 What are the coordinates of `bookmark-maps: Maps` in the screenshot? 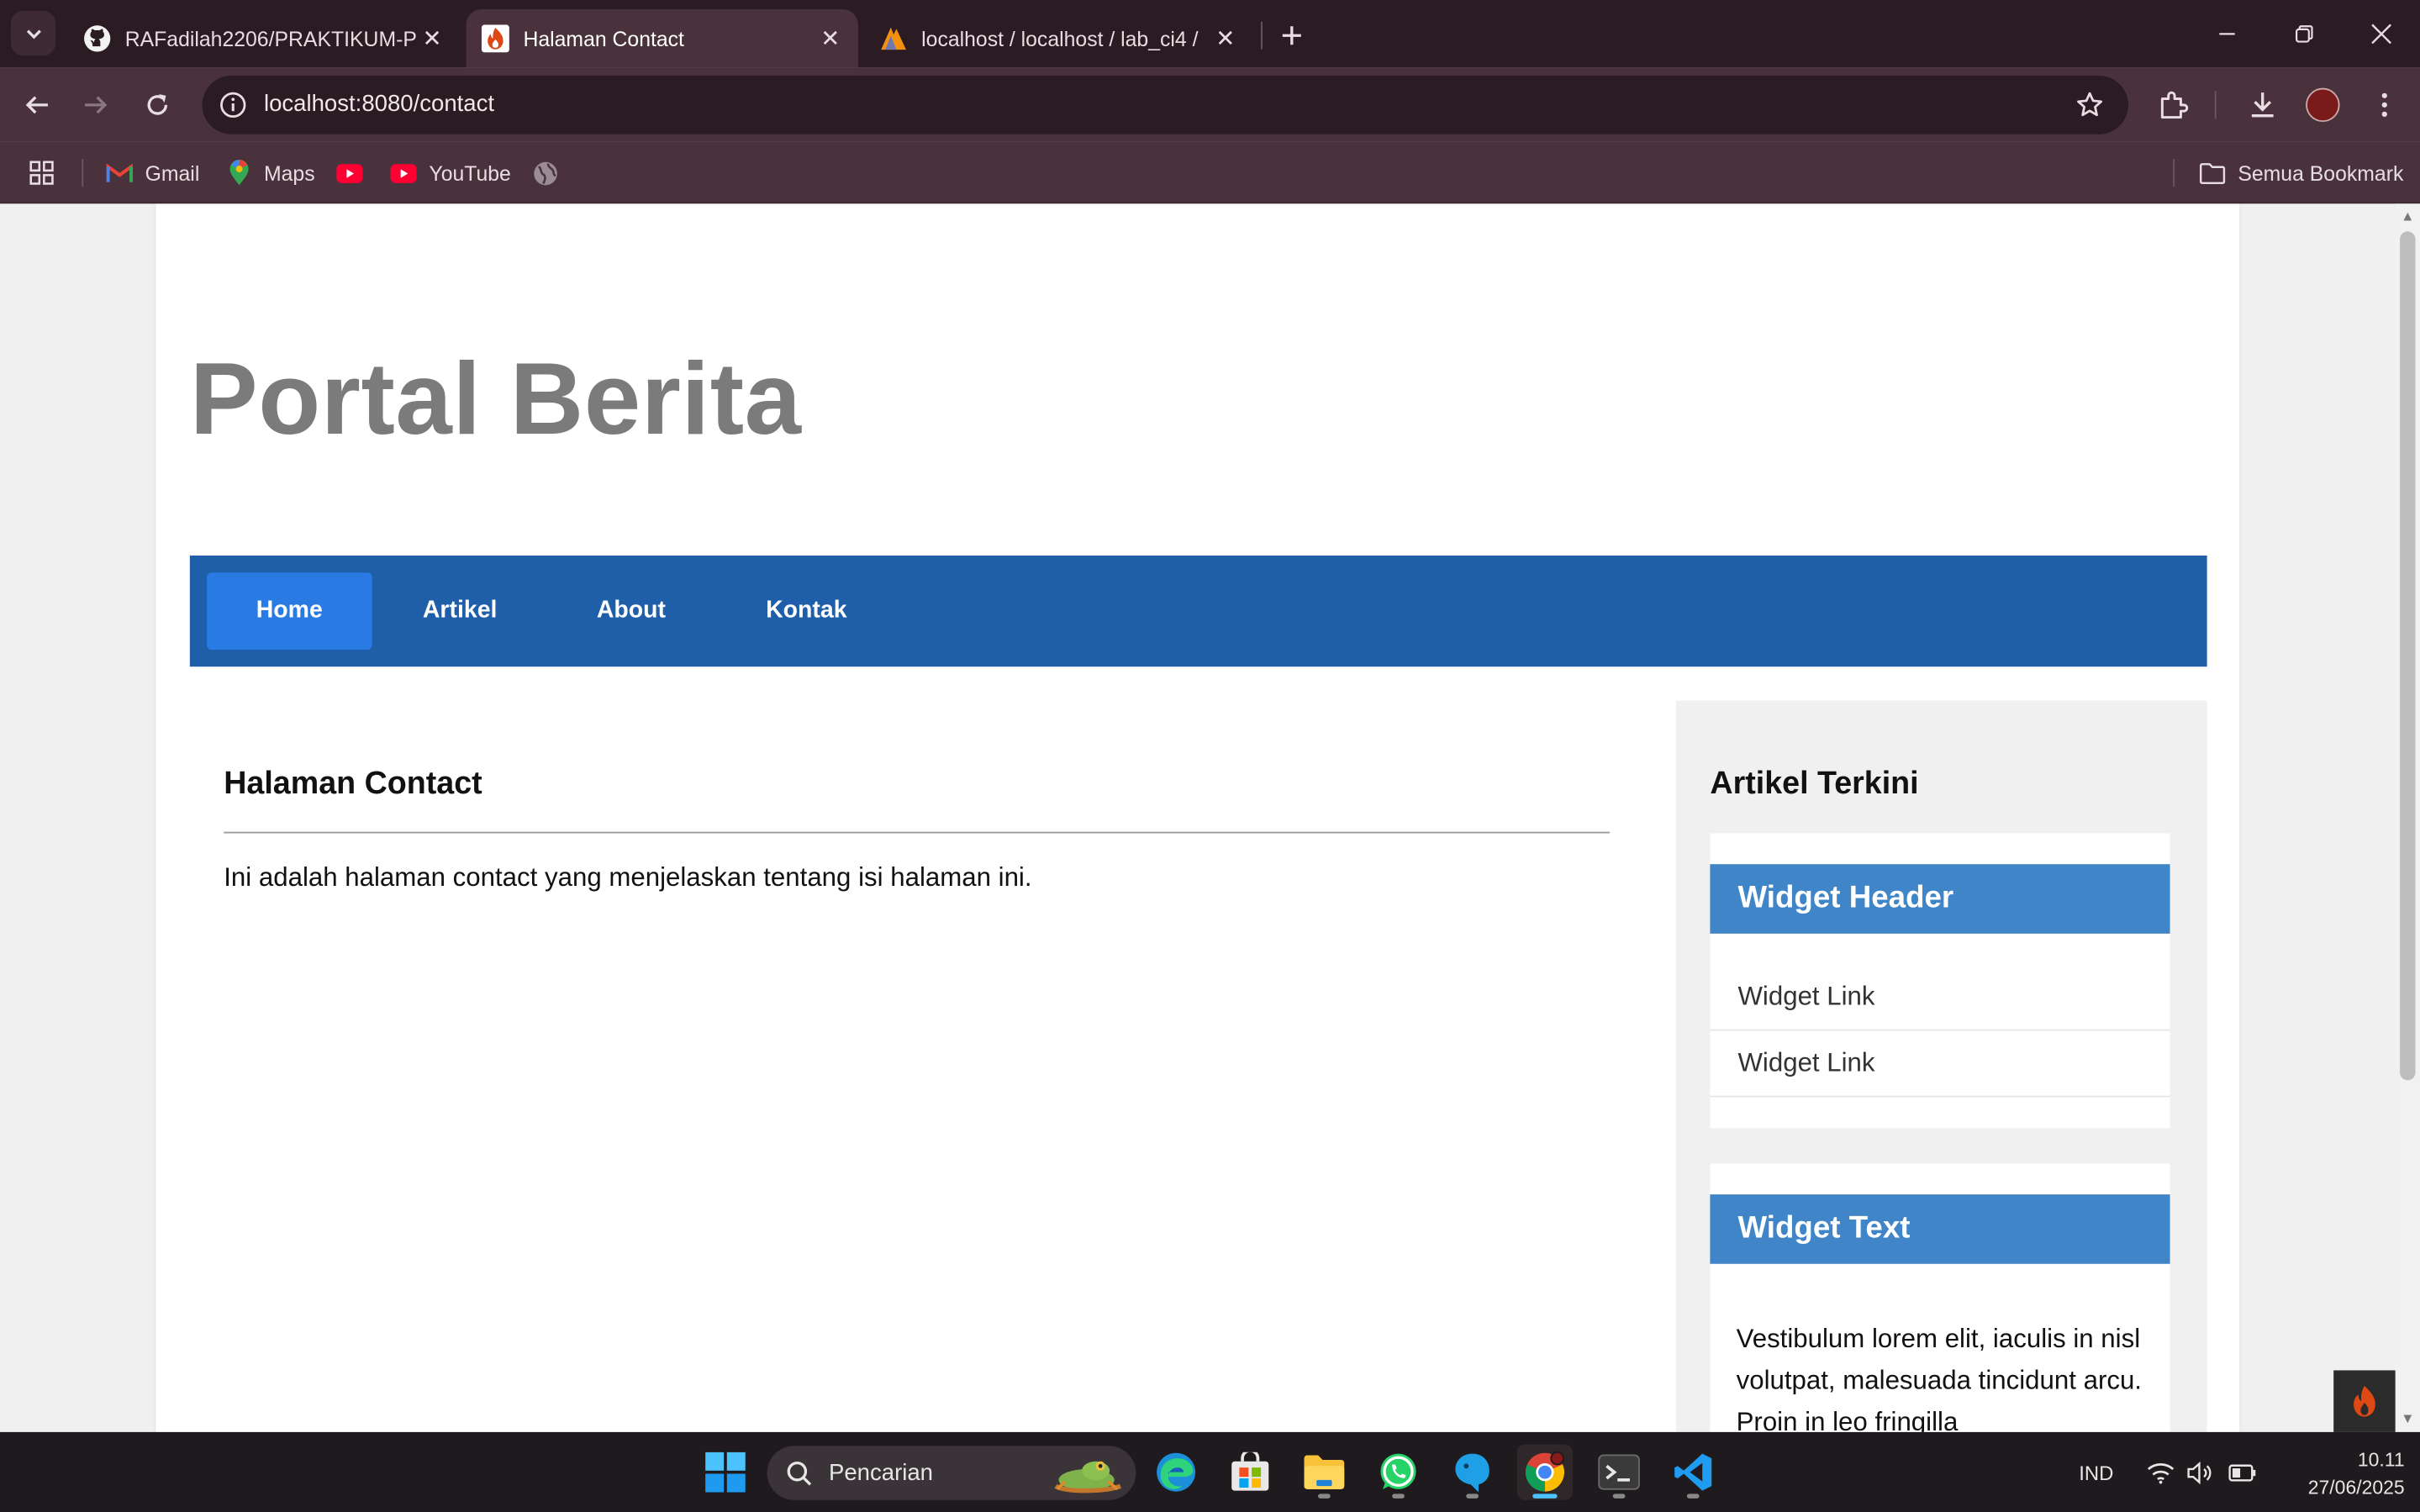 It's located at (270, 173).